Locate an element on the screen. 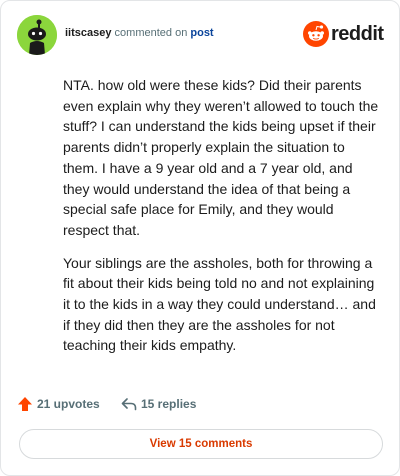  reddit-logo: reddit is located at coordinates (343, 35).